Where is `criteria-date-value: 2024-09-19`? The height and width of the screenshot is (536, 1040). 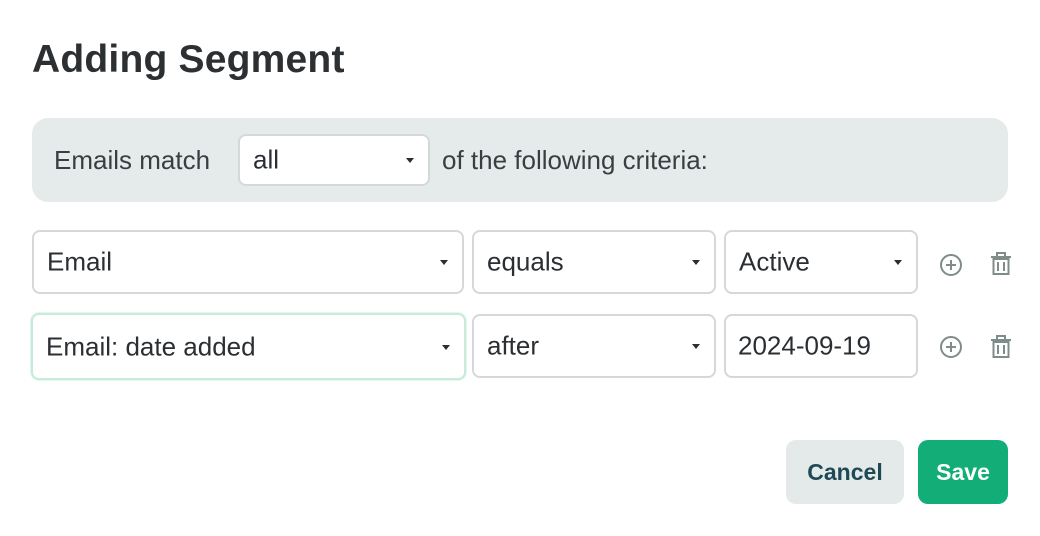 criteria-date-value: 2024-09-19 is located at coordinates (804, 345).